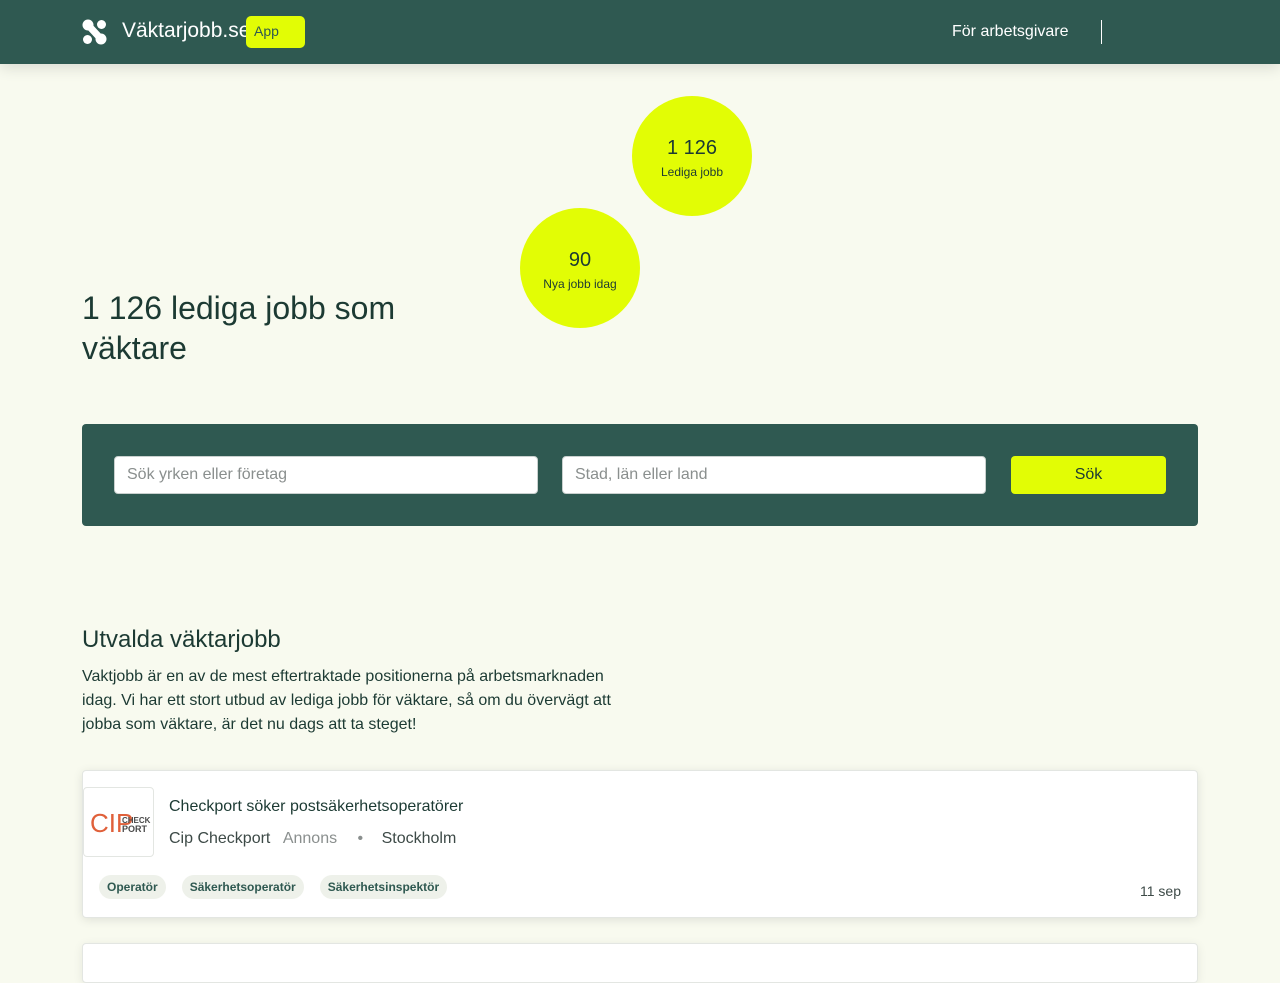  I want to click on svg-text: PORT, so click(135, 829).